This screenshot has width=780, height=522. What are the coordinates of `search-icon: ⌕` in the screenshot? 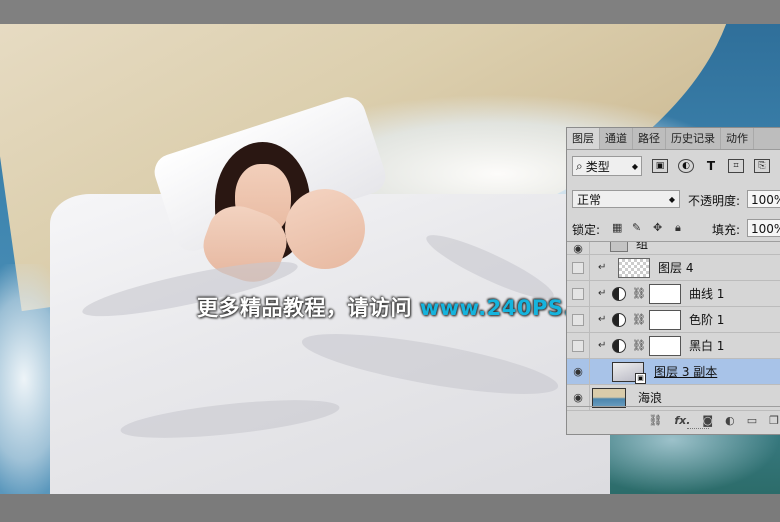 It's located at (579, 165).